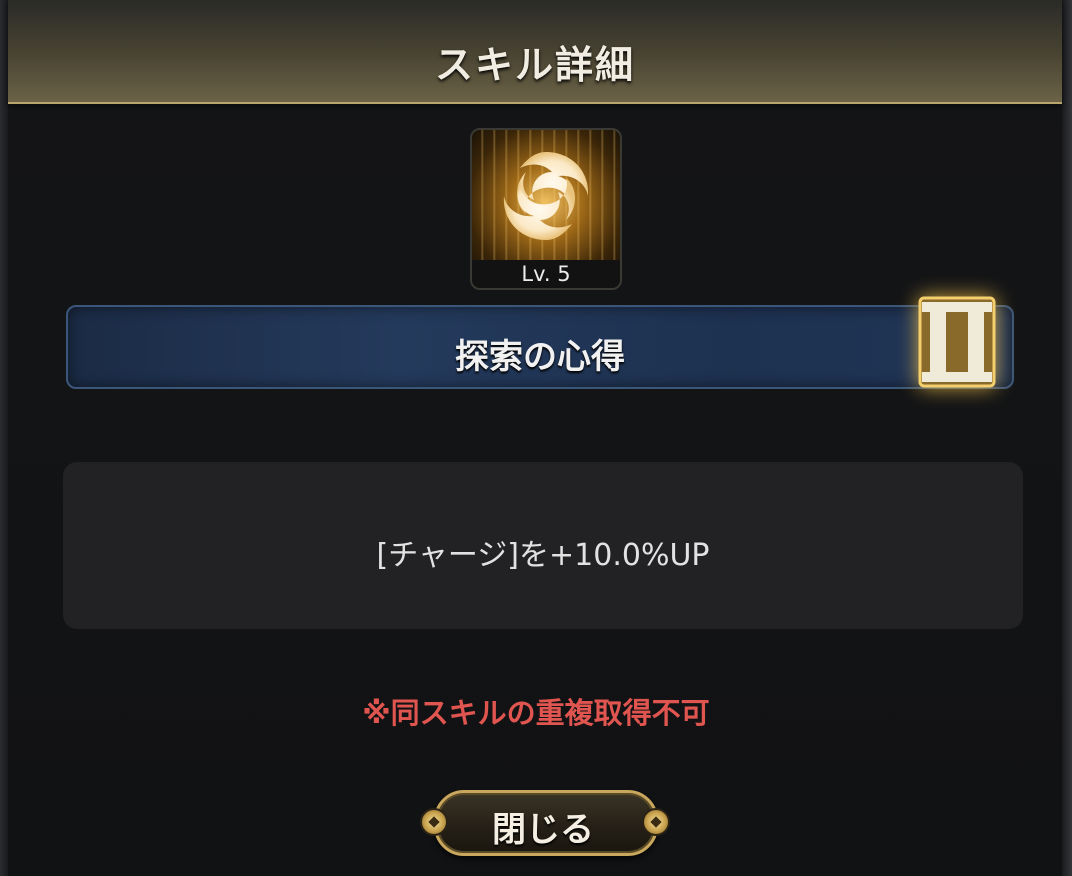  I want to click on skill-icon-frame: Lv. 5, so click(546, 209).